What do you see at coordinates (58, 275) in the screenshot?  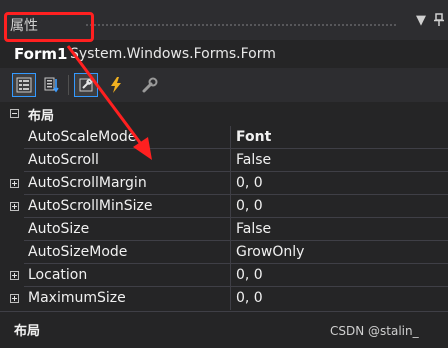 I see `property-name: Location` at bounding box center [58, 275].